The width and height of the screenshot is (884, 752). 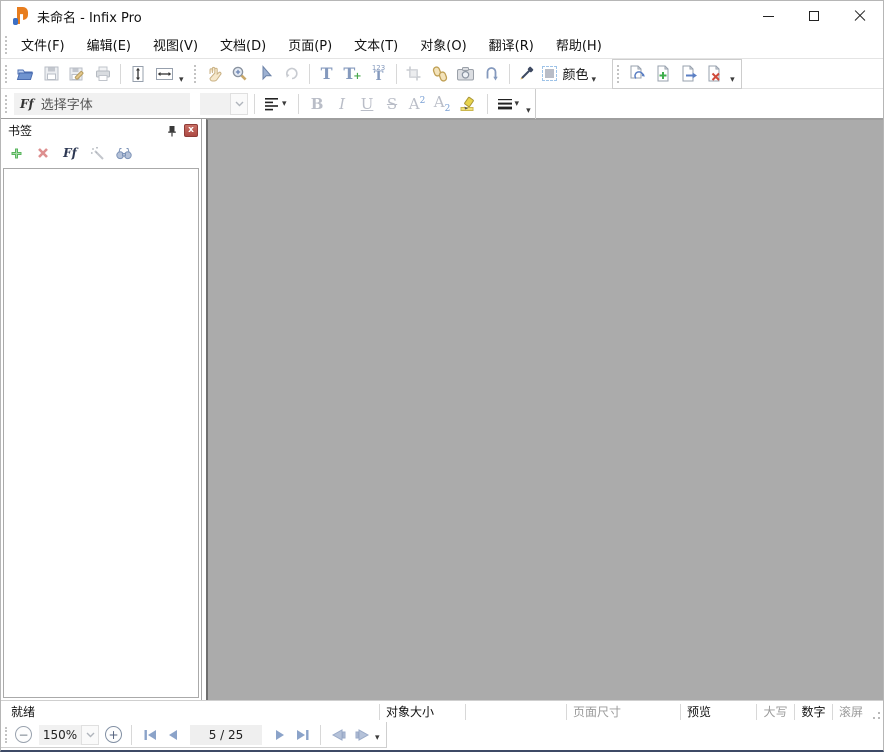 I want to click on close-panel-button: x, so click(x=191, y=130).